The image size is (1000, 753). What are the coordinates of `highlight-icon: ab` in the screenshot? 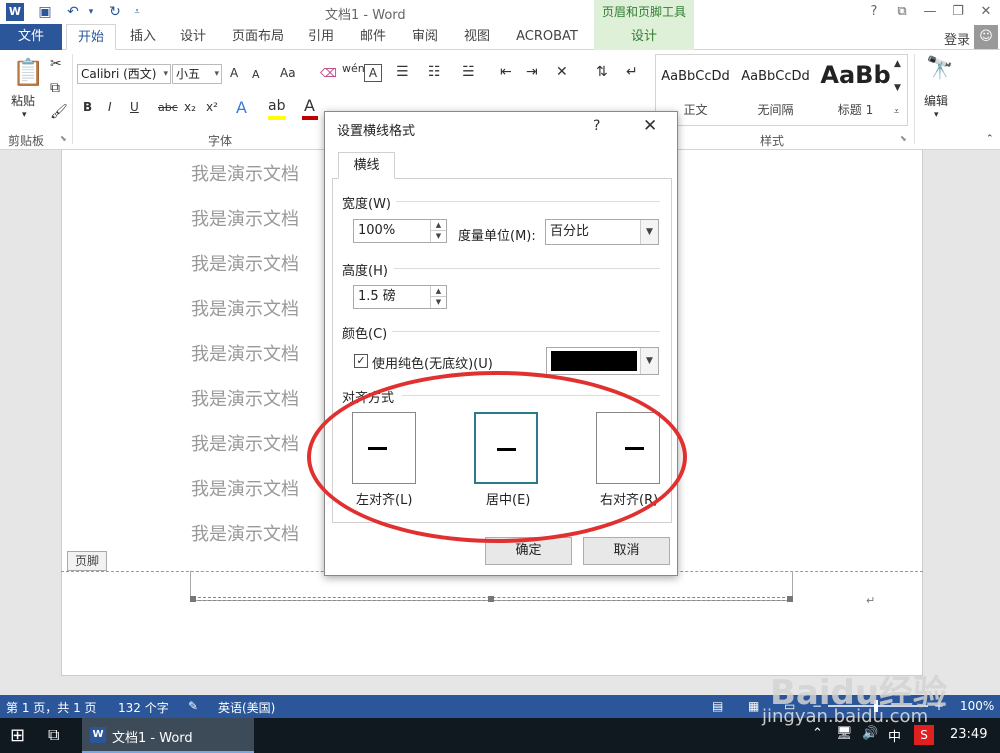 It's located at (276, 106).